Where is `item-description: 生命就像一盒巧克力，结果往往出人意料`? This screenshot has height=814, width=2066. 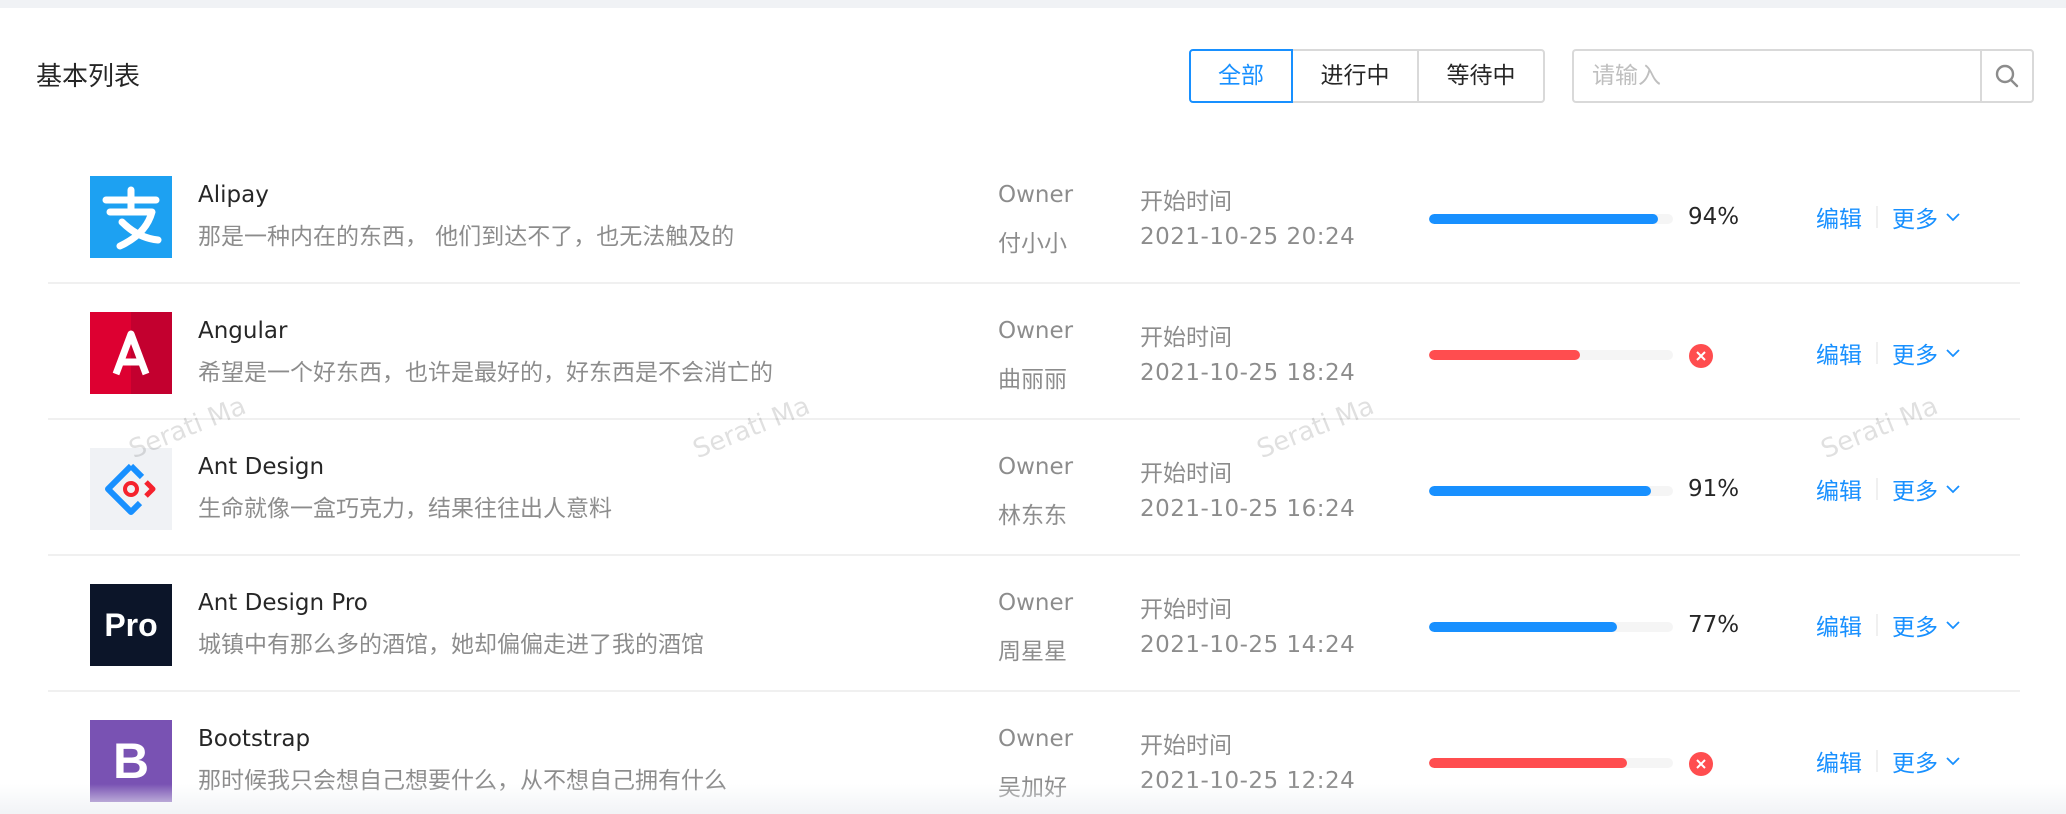 item-description: 生命就像一盒巧克力，结果往往出人意料 is located at coordinates (405, 509).